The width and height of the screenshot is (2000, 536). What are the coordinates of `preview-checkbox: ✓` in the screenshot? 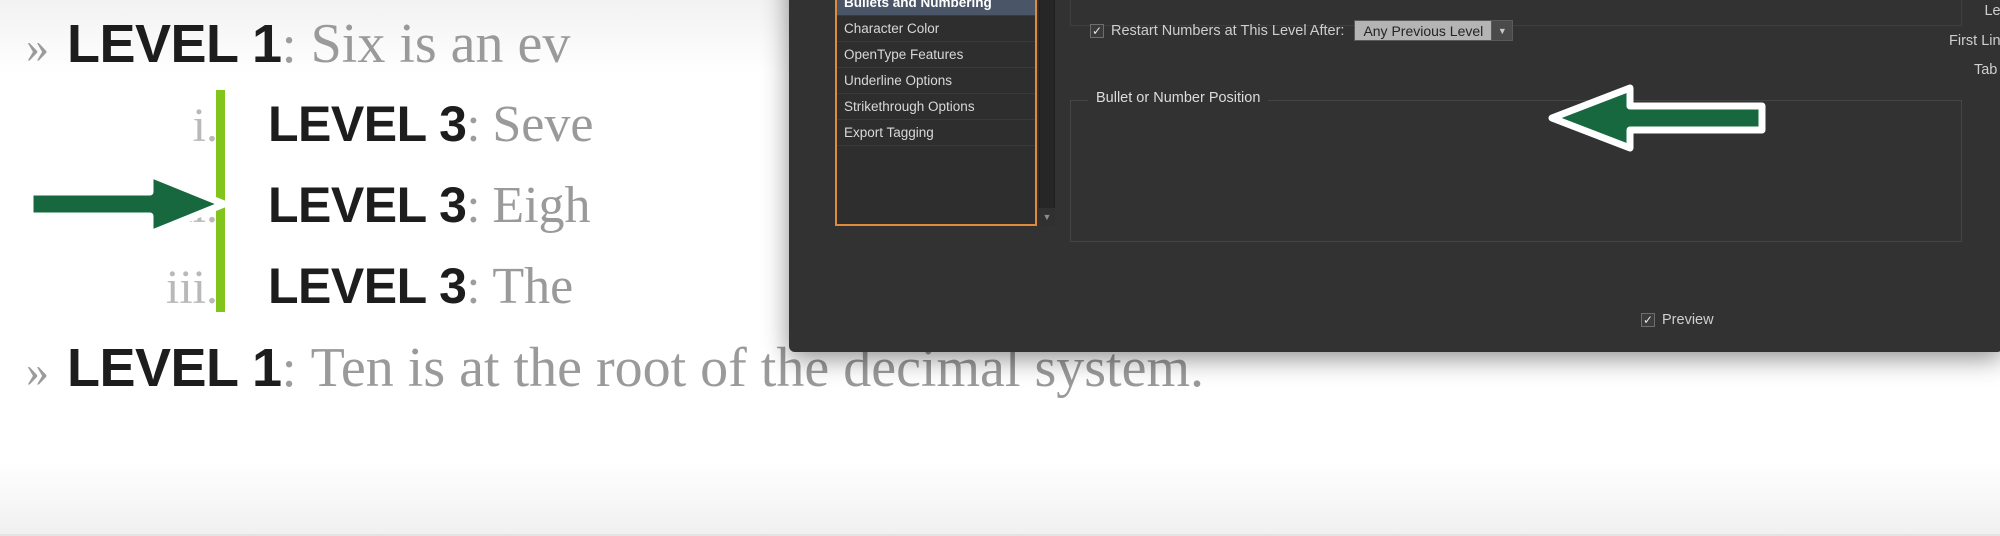 It's located at (1648, 320).